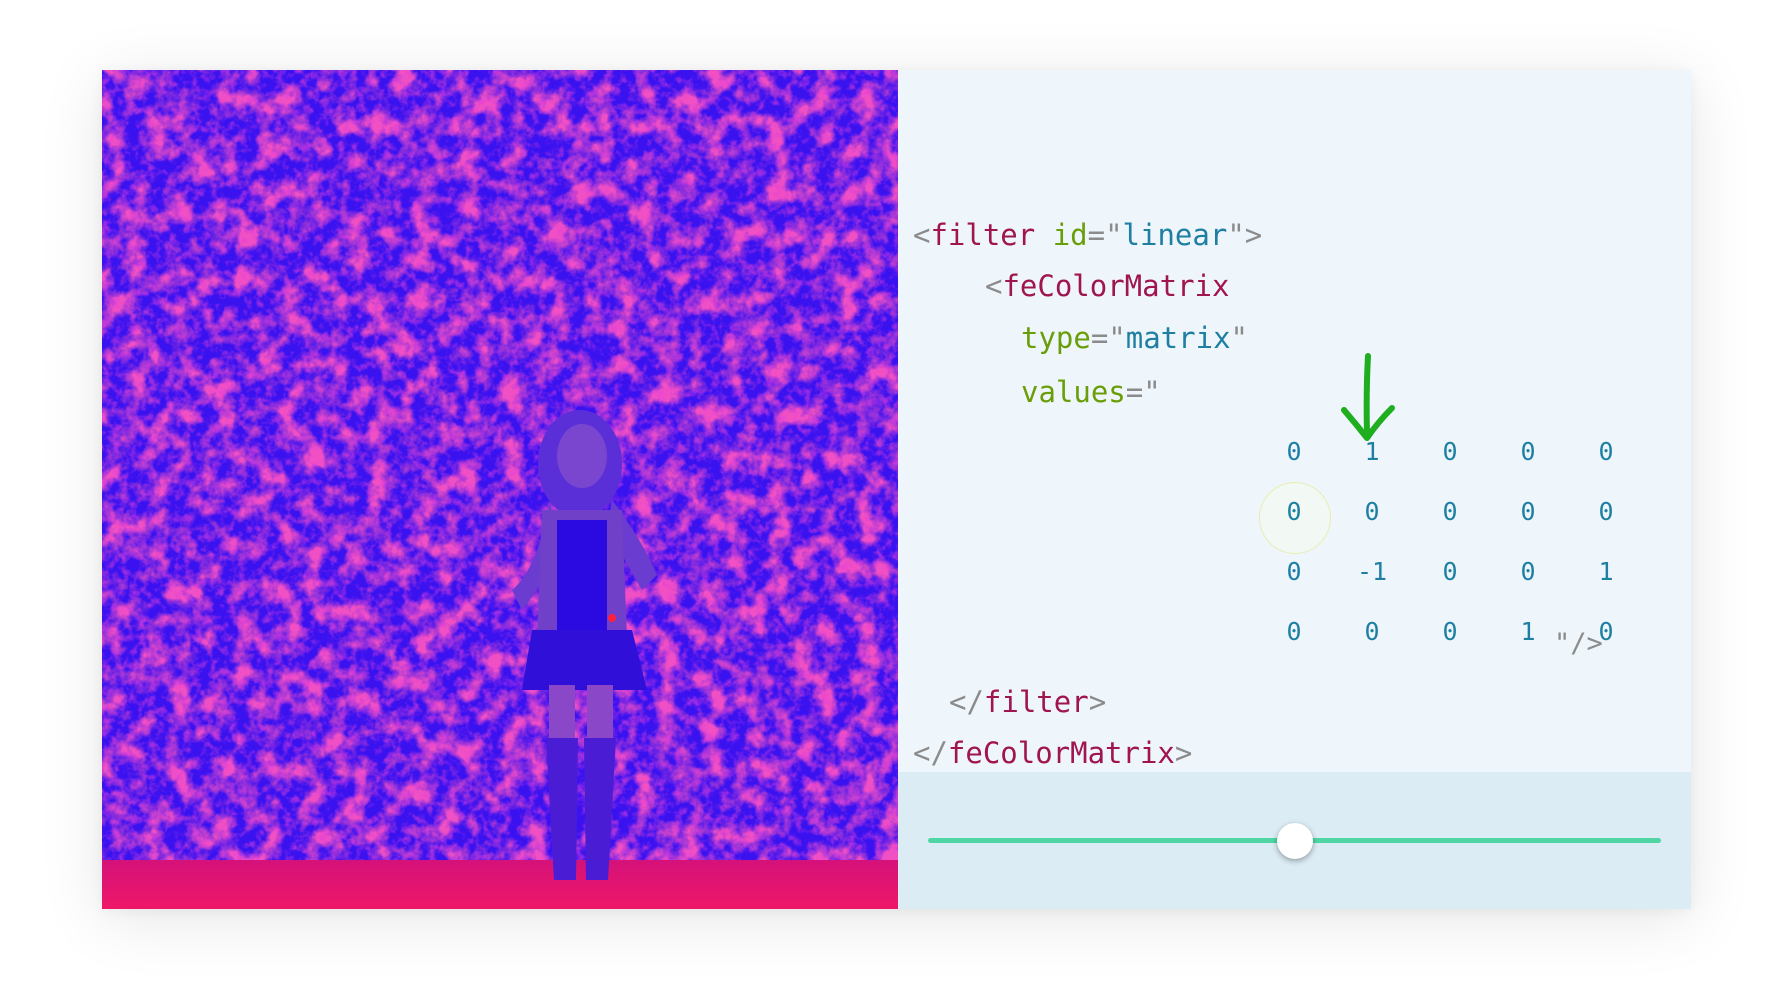 Image resolution: width=1788 pixels, height=996 pixels. I want to click on filter-close-tag: </filter>, so click(1027, 702).